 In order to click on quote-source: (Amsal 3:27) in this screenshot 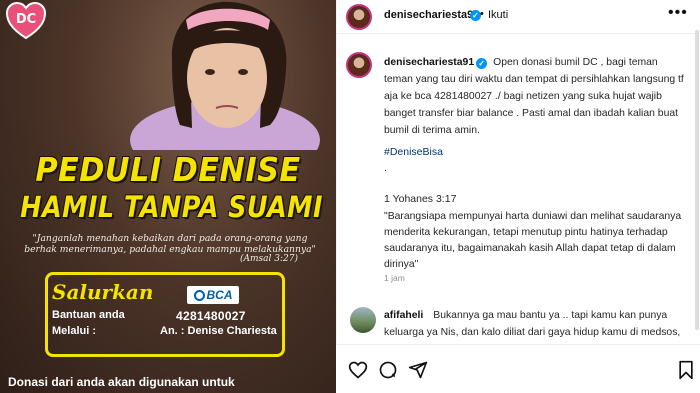, I will do `click(269, 259)`.